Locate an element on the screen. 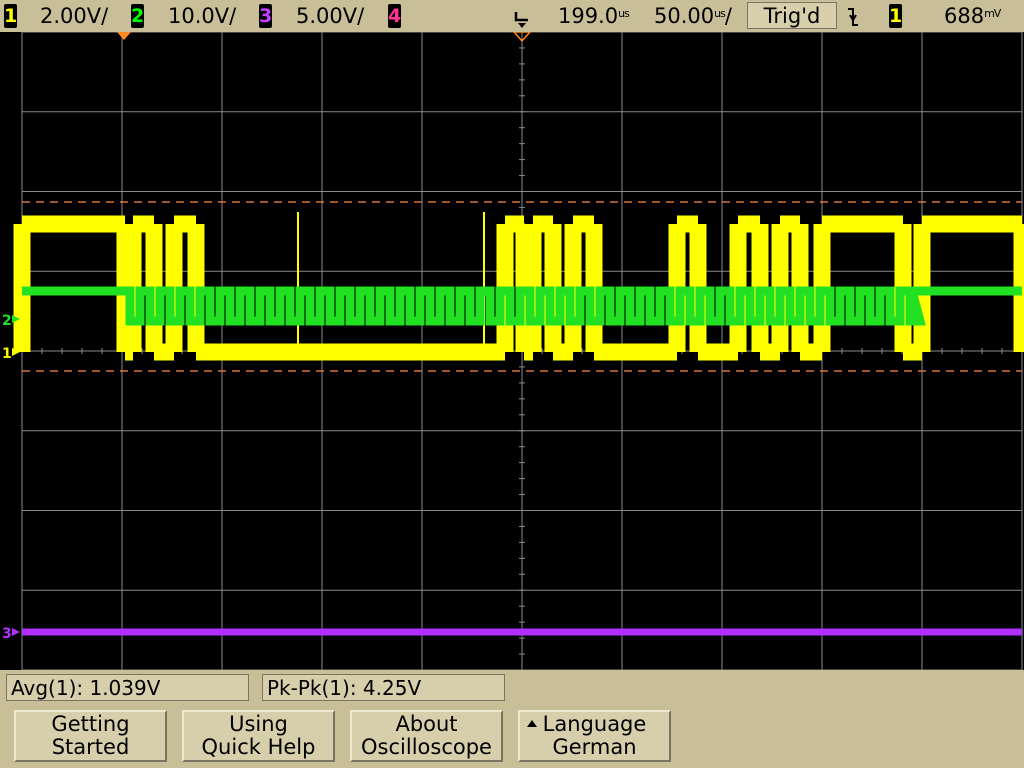 Image resolution: width=1024 pixels, height=768 pixels. channel-1-badge: 1 is located at coordinates (10, 16).